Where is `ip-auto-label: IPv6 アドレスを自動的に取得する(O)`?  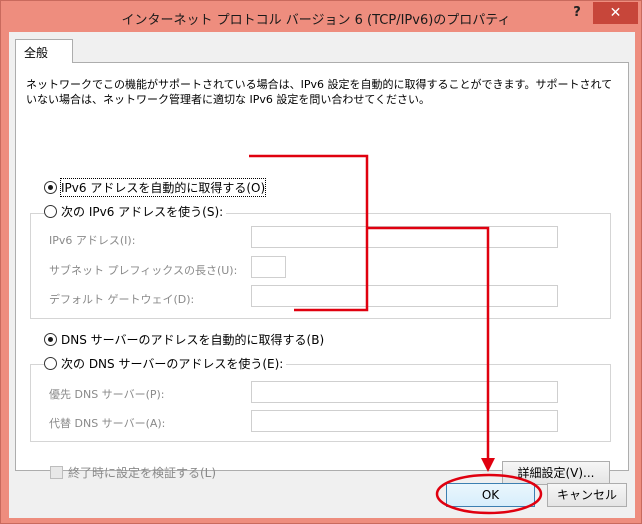 ip-auto-label: IPv6 アドレスを自動的に取得する(O) is located at coordinates (163, 187).